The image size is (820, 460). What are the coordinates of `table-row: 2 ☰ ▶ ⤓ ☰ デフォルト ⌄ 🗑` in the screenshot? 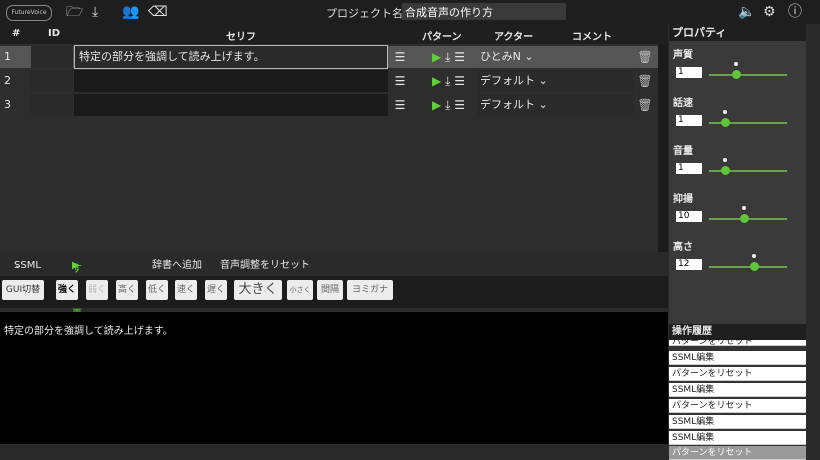 It's located at (329, 81).